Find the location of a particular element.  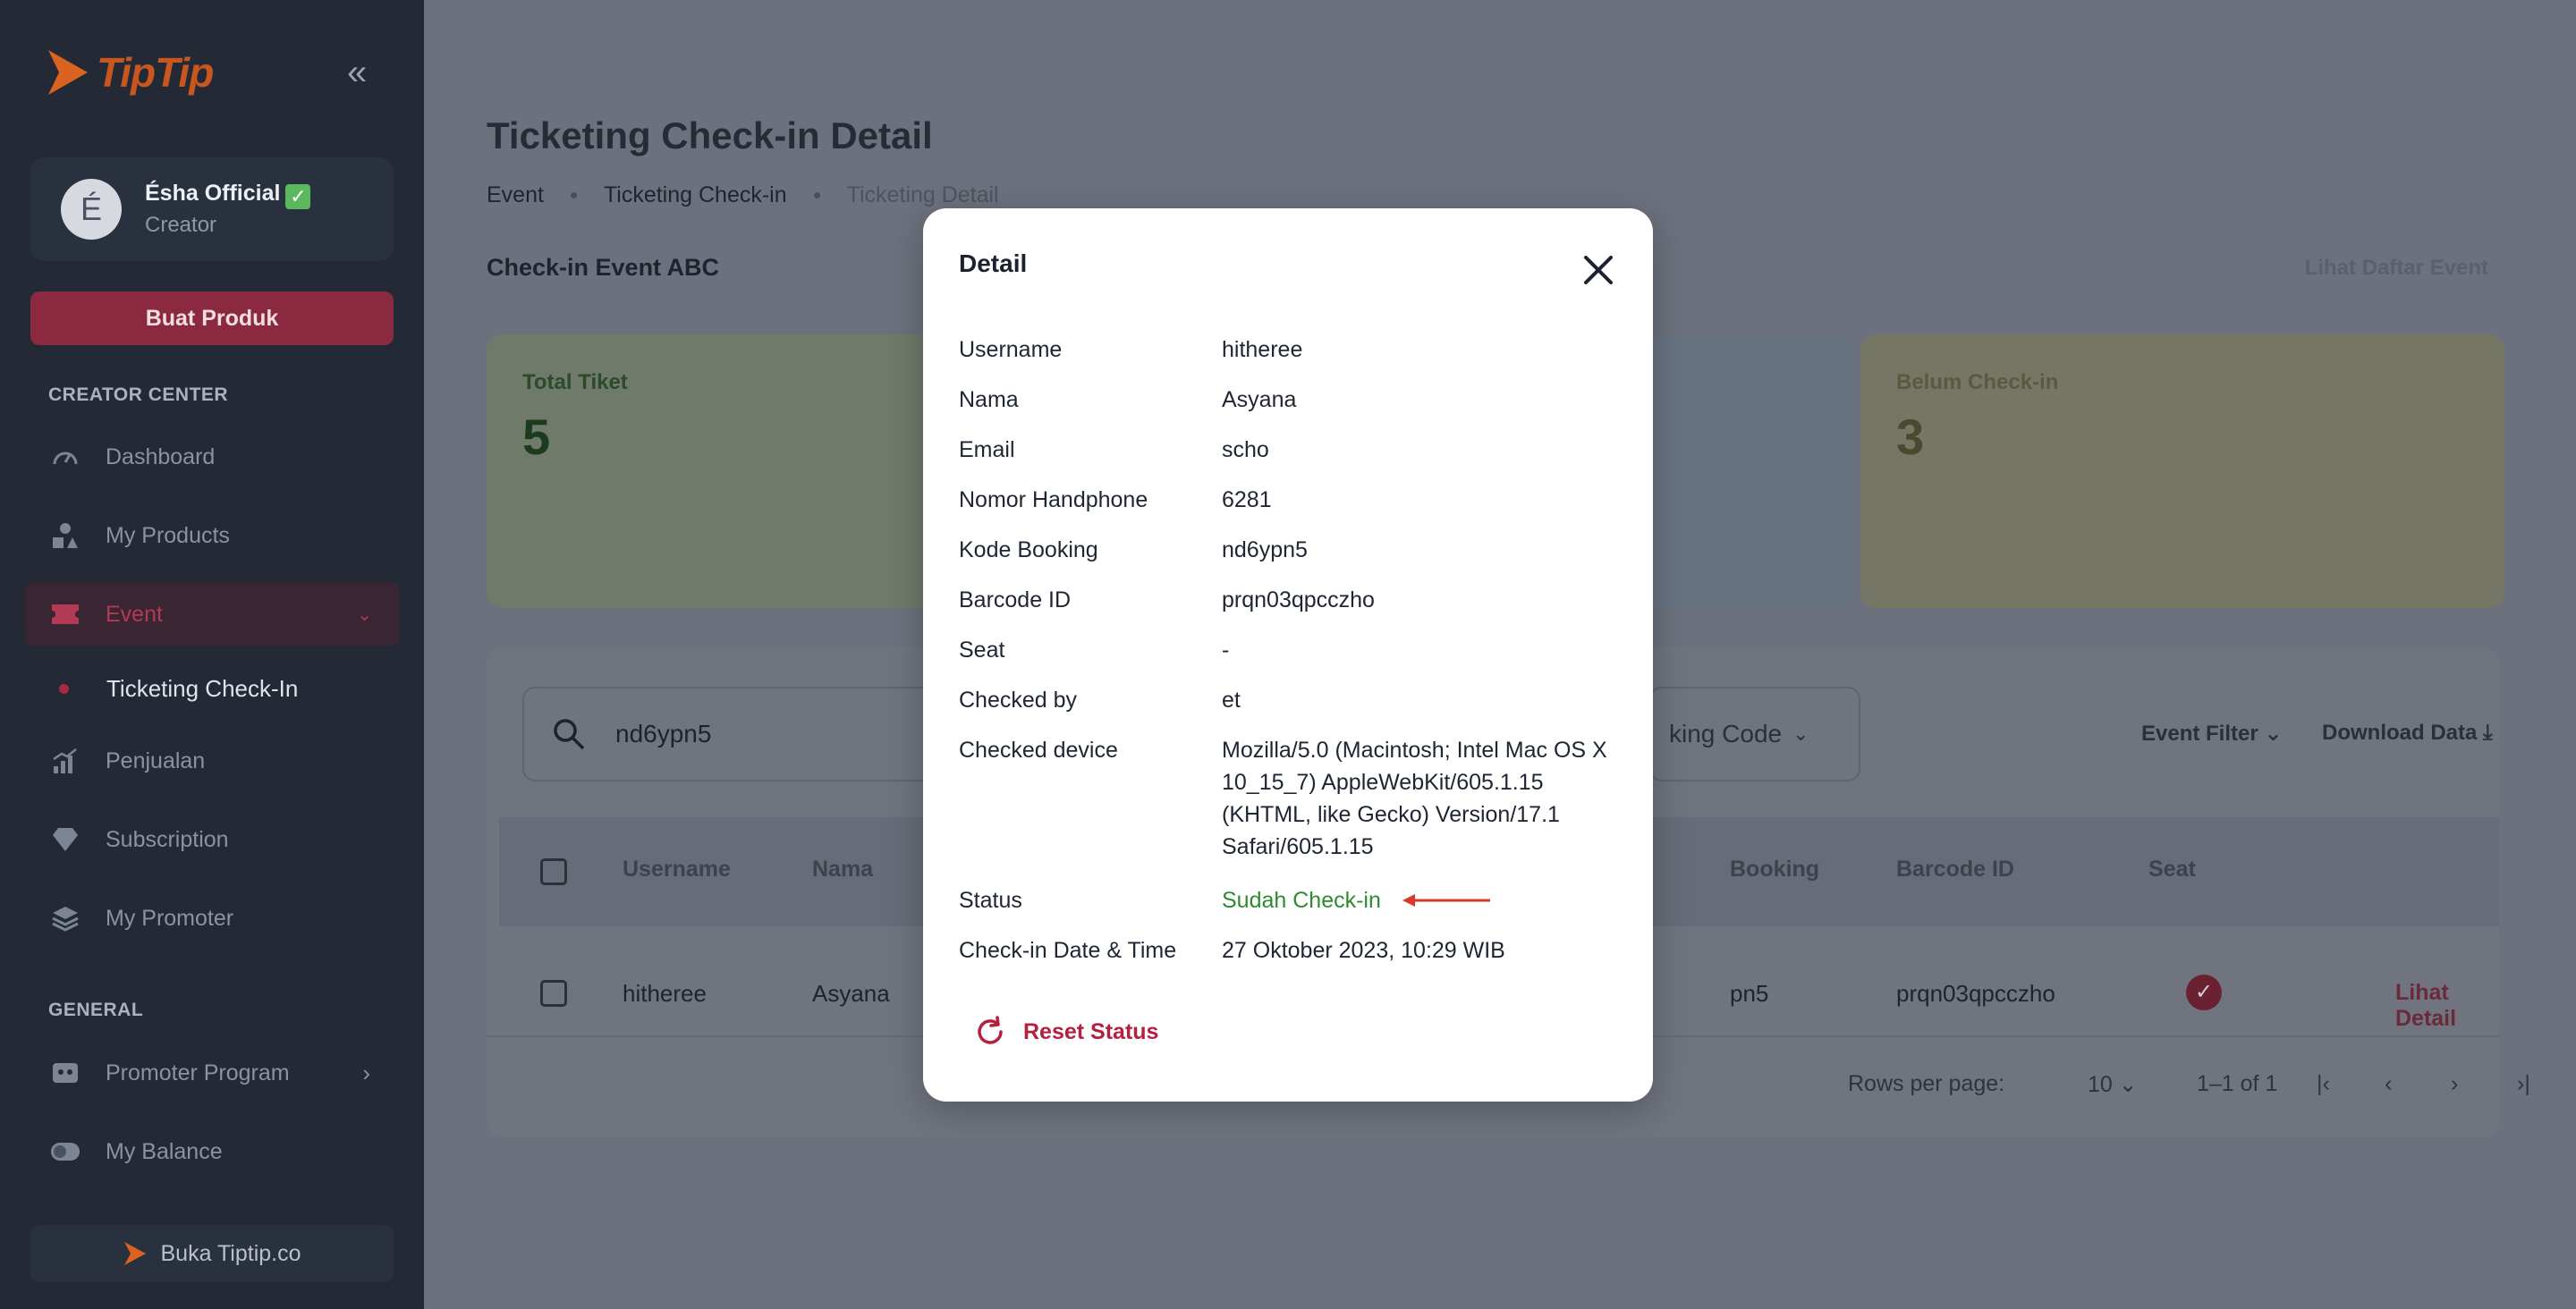

event-name: Check-in Event ABC is located at coordinates (603, 267).